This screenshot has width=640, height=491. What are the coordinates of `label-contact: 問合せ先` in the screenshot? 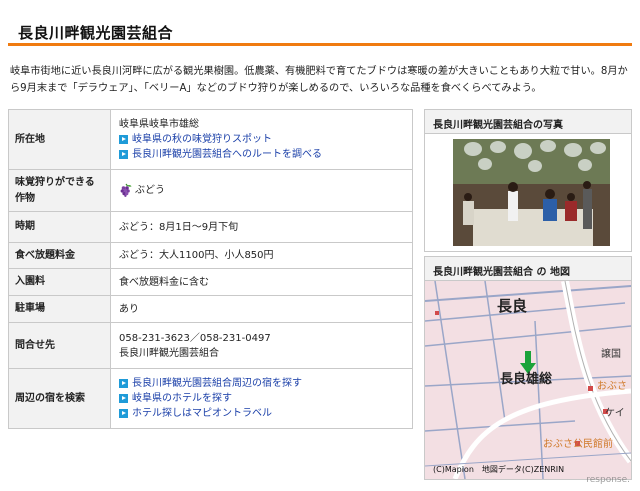 It's located at (59, 345).